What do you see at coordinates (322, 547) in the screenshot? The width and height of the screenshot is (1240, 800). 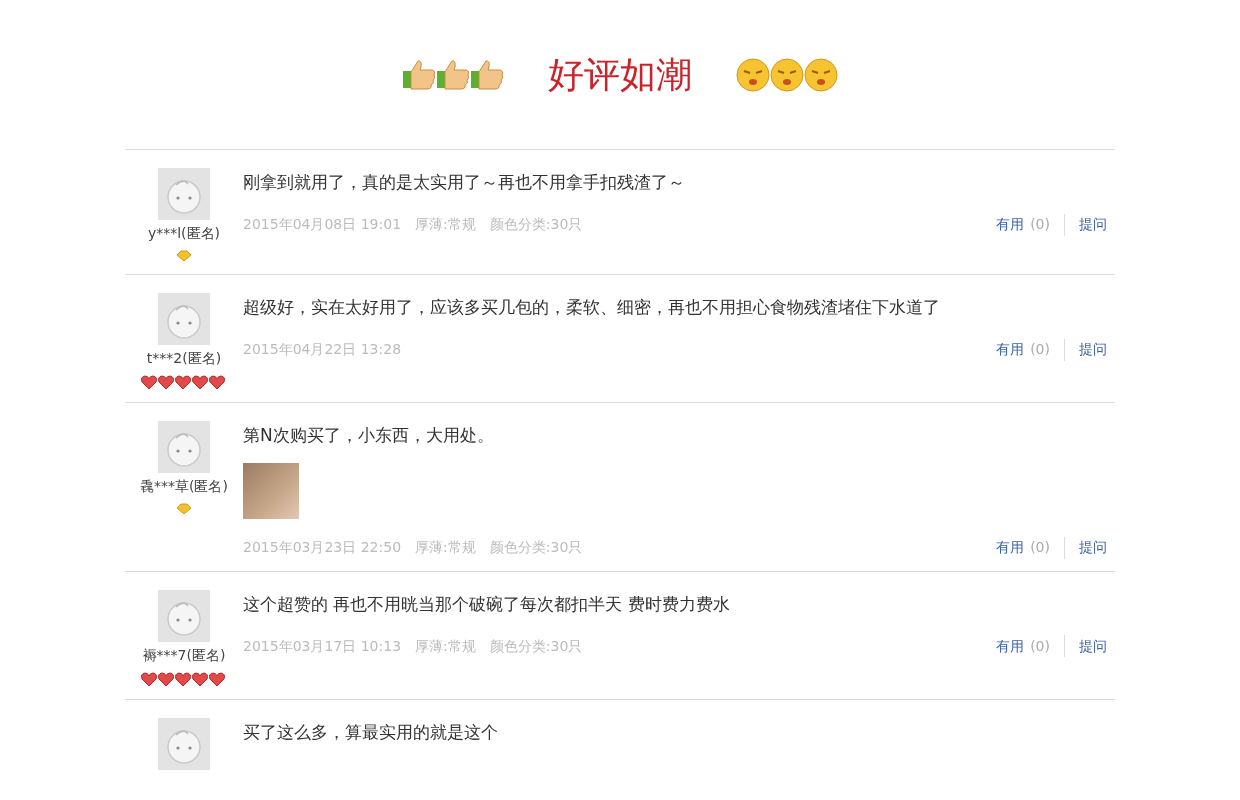 I see `review-date: 2015年03月23日 22:50` at bounding box center [322, 547].